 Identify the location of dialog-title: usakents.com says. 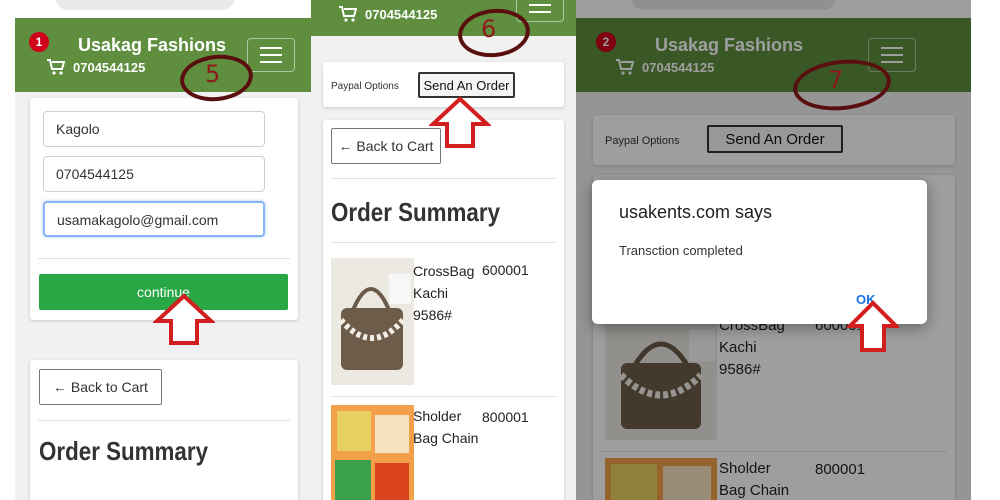
(696, 212).